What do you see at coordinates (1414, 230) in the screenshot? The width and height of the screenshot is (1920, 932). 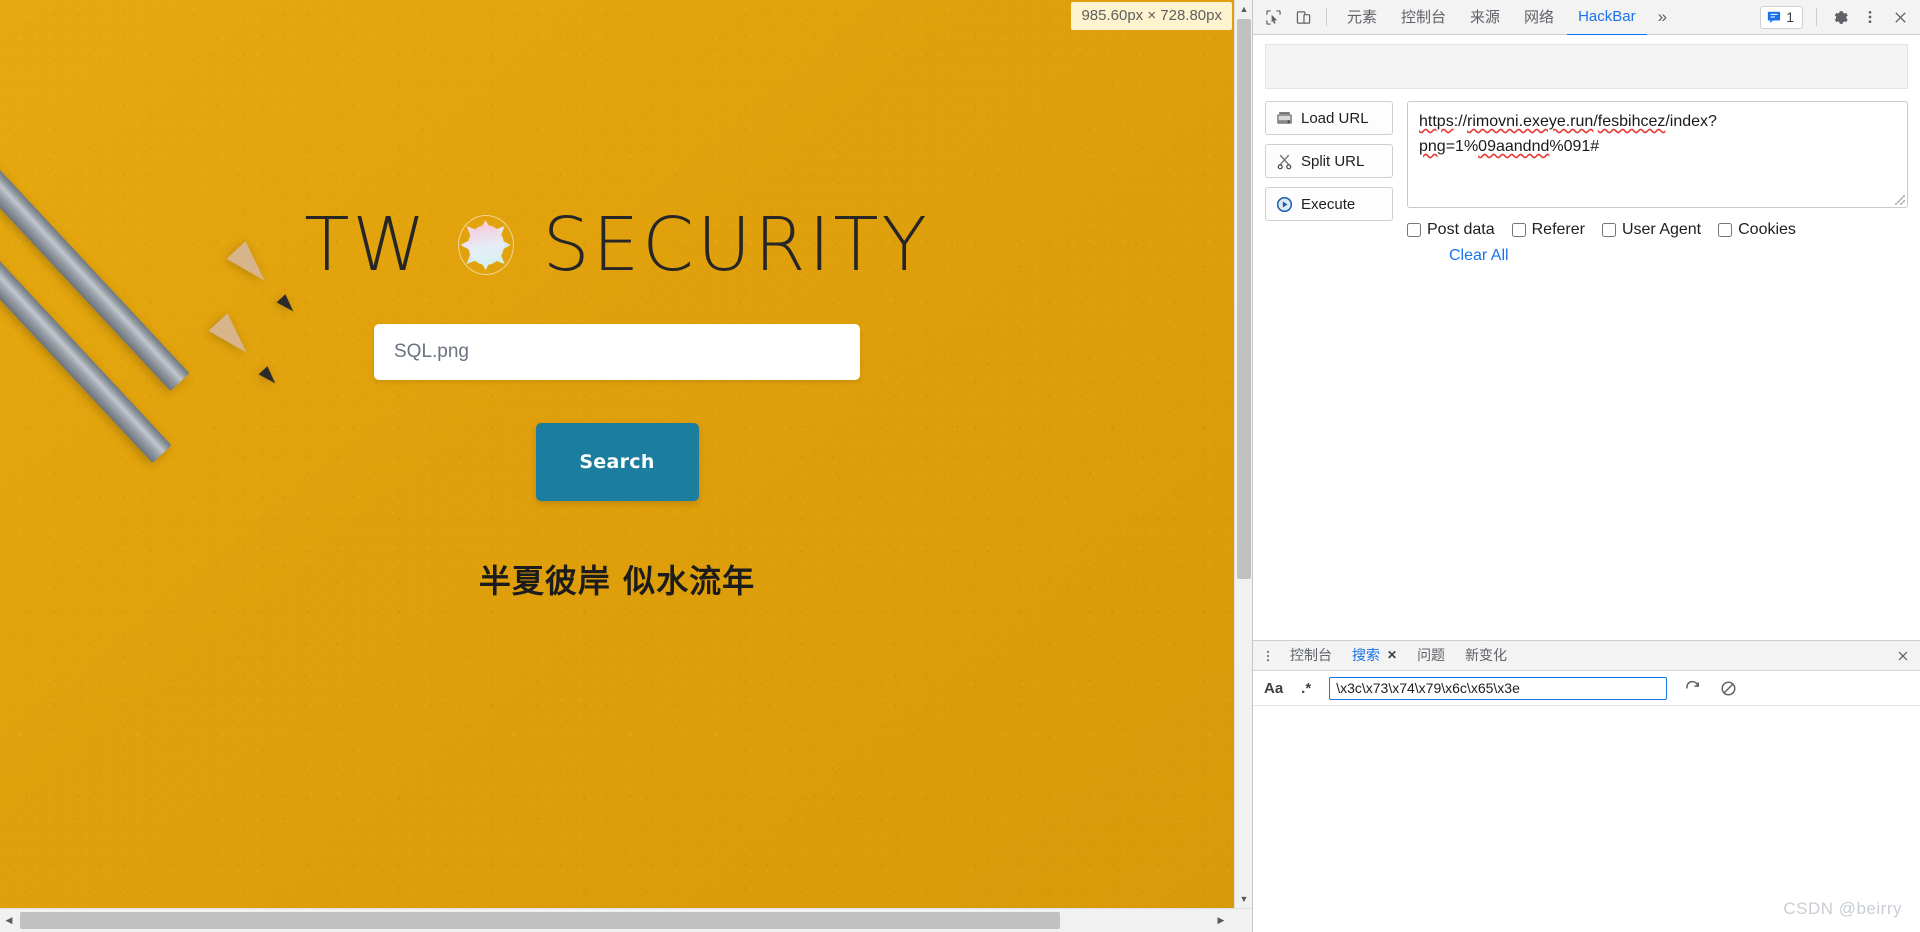 I see `post-data-checkbox-input` at bounding box center [1414, 230].